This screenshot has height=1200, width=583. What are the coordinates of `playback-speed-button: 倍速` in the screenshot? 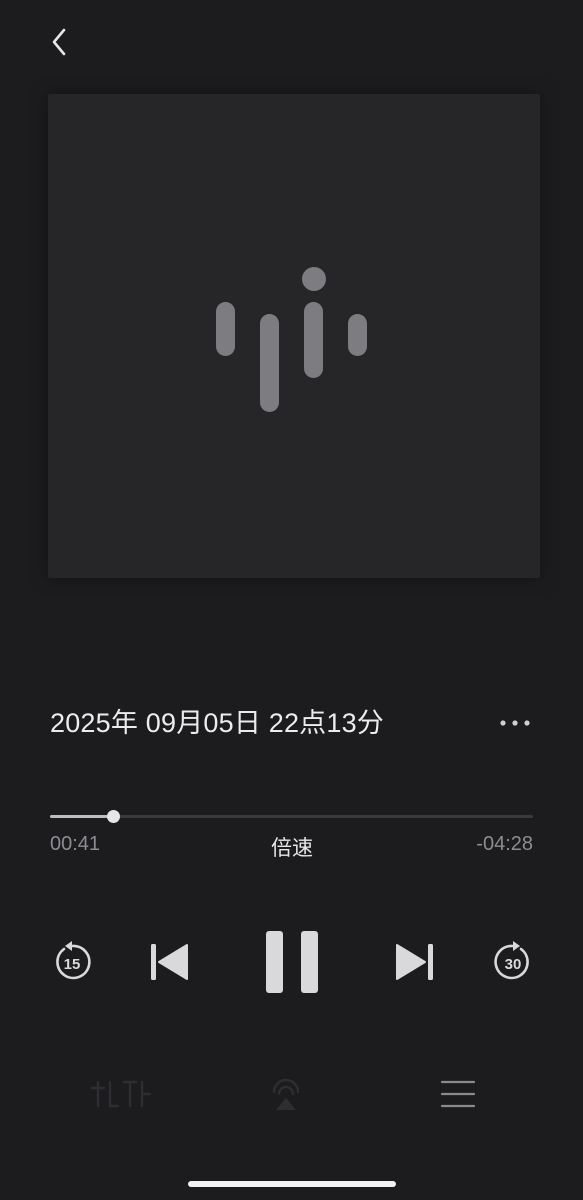 It's located at (292, 847).